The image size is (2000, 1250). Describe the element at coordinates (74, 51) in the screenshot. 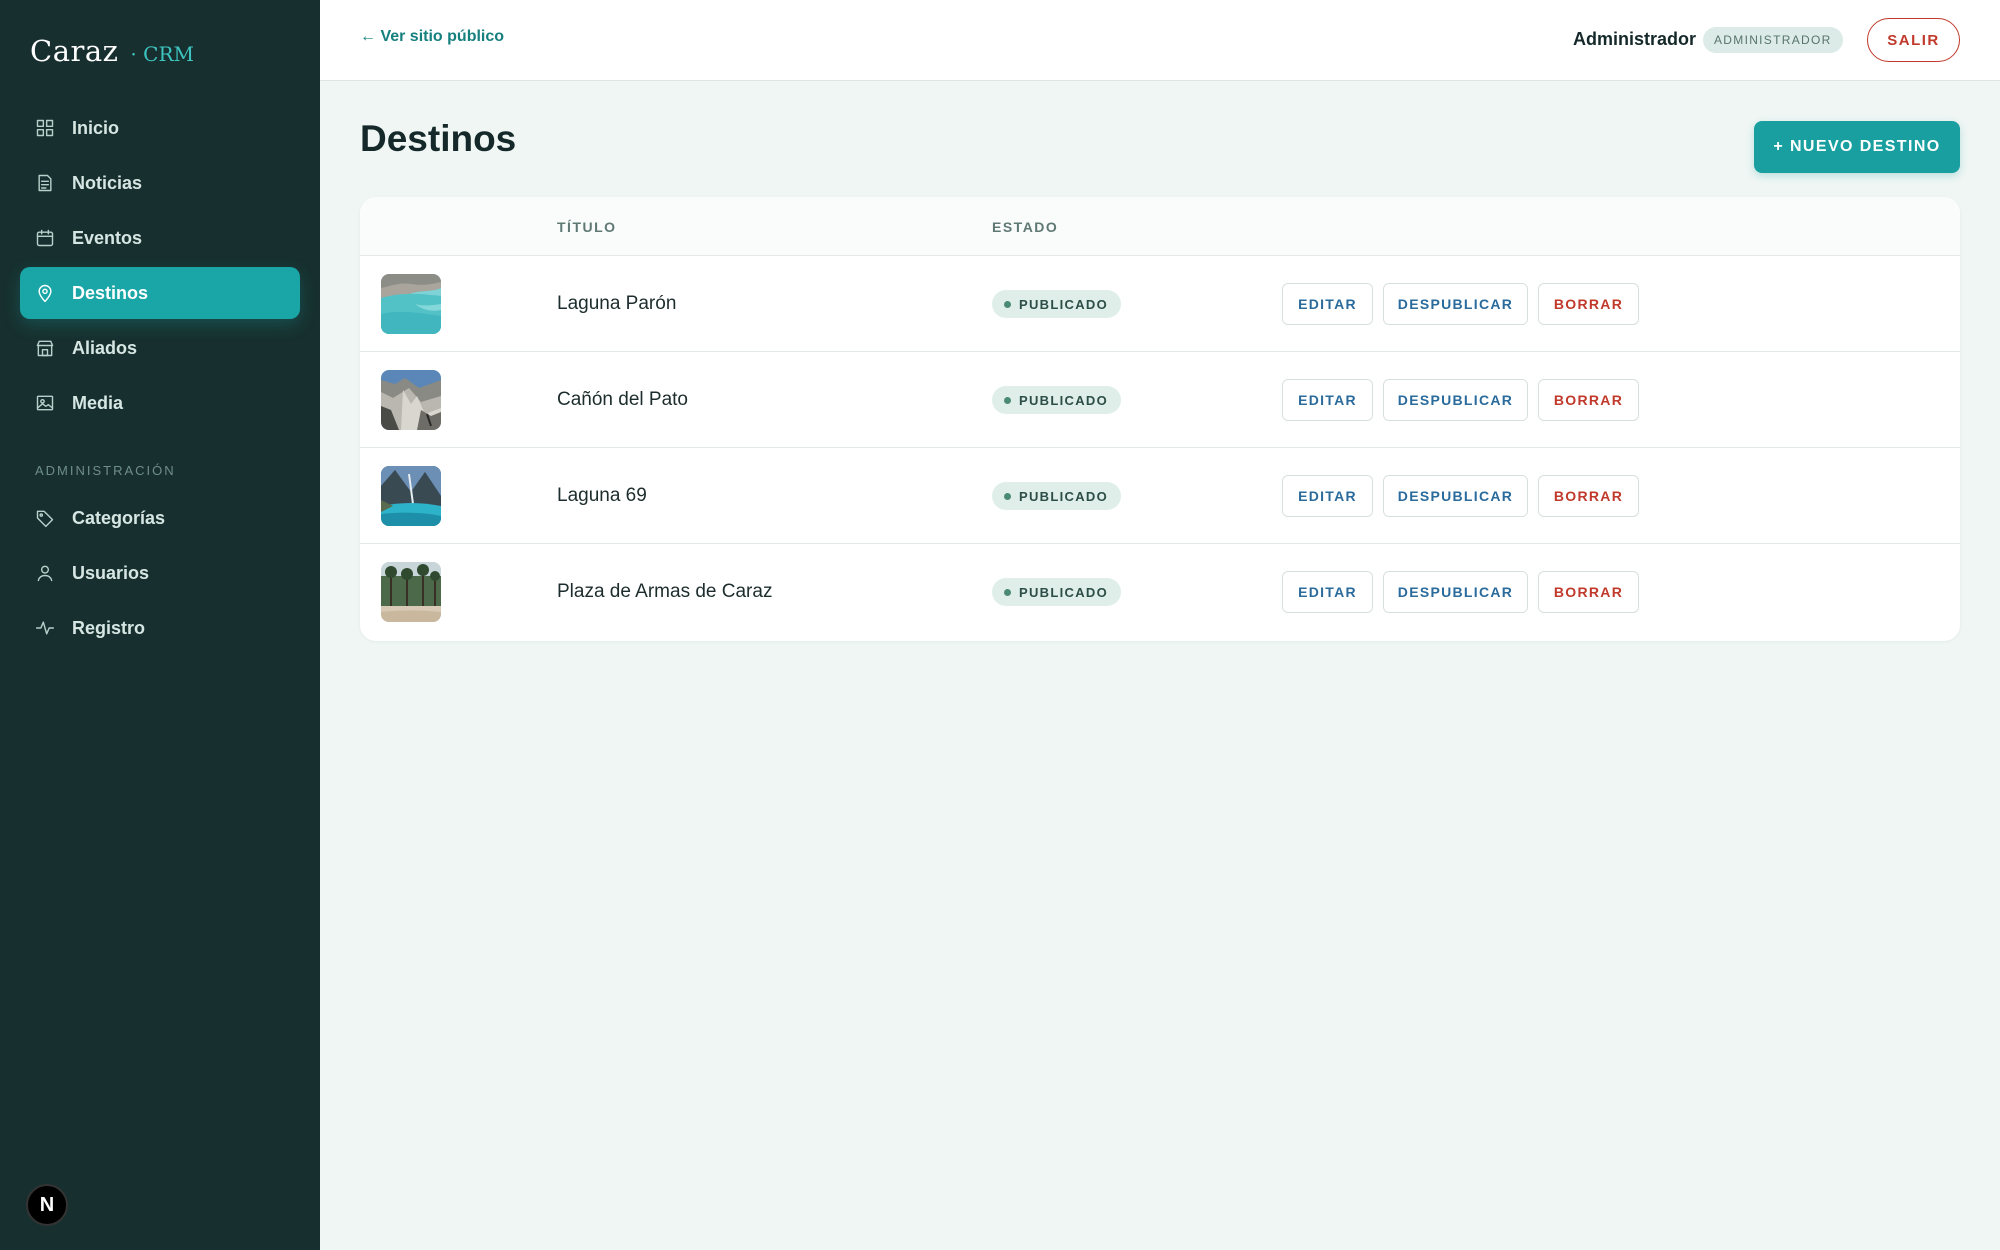

I see `brand-name: Caraz` at that location.